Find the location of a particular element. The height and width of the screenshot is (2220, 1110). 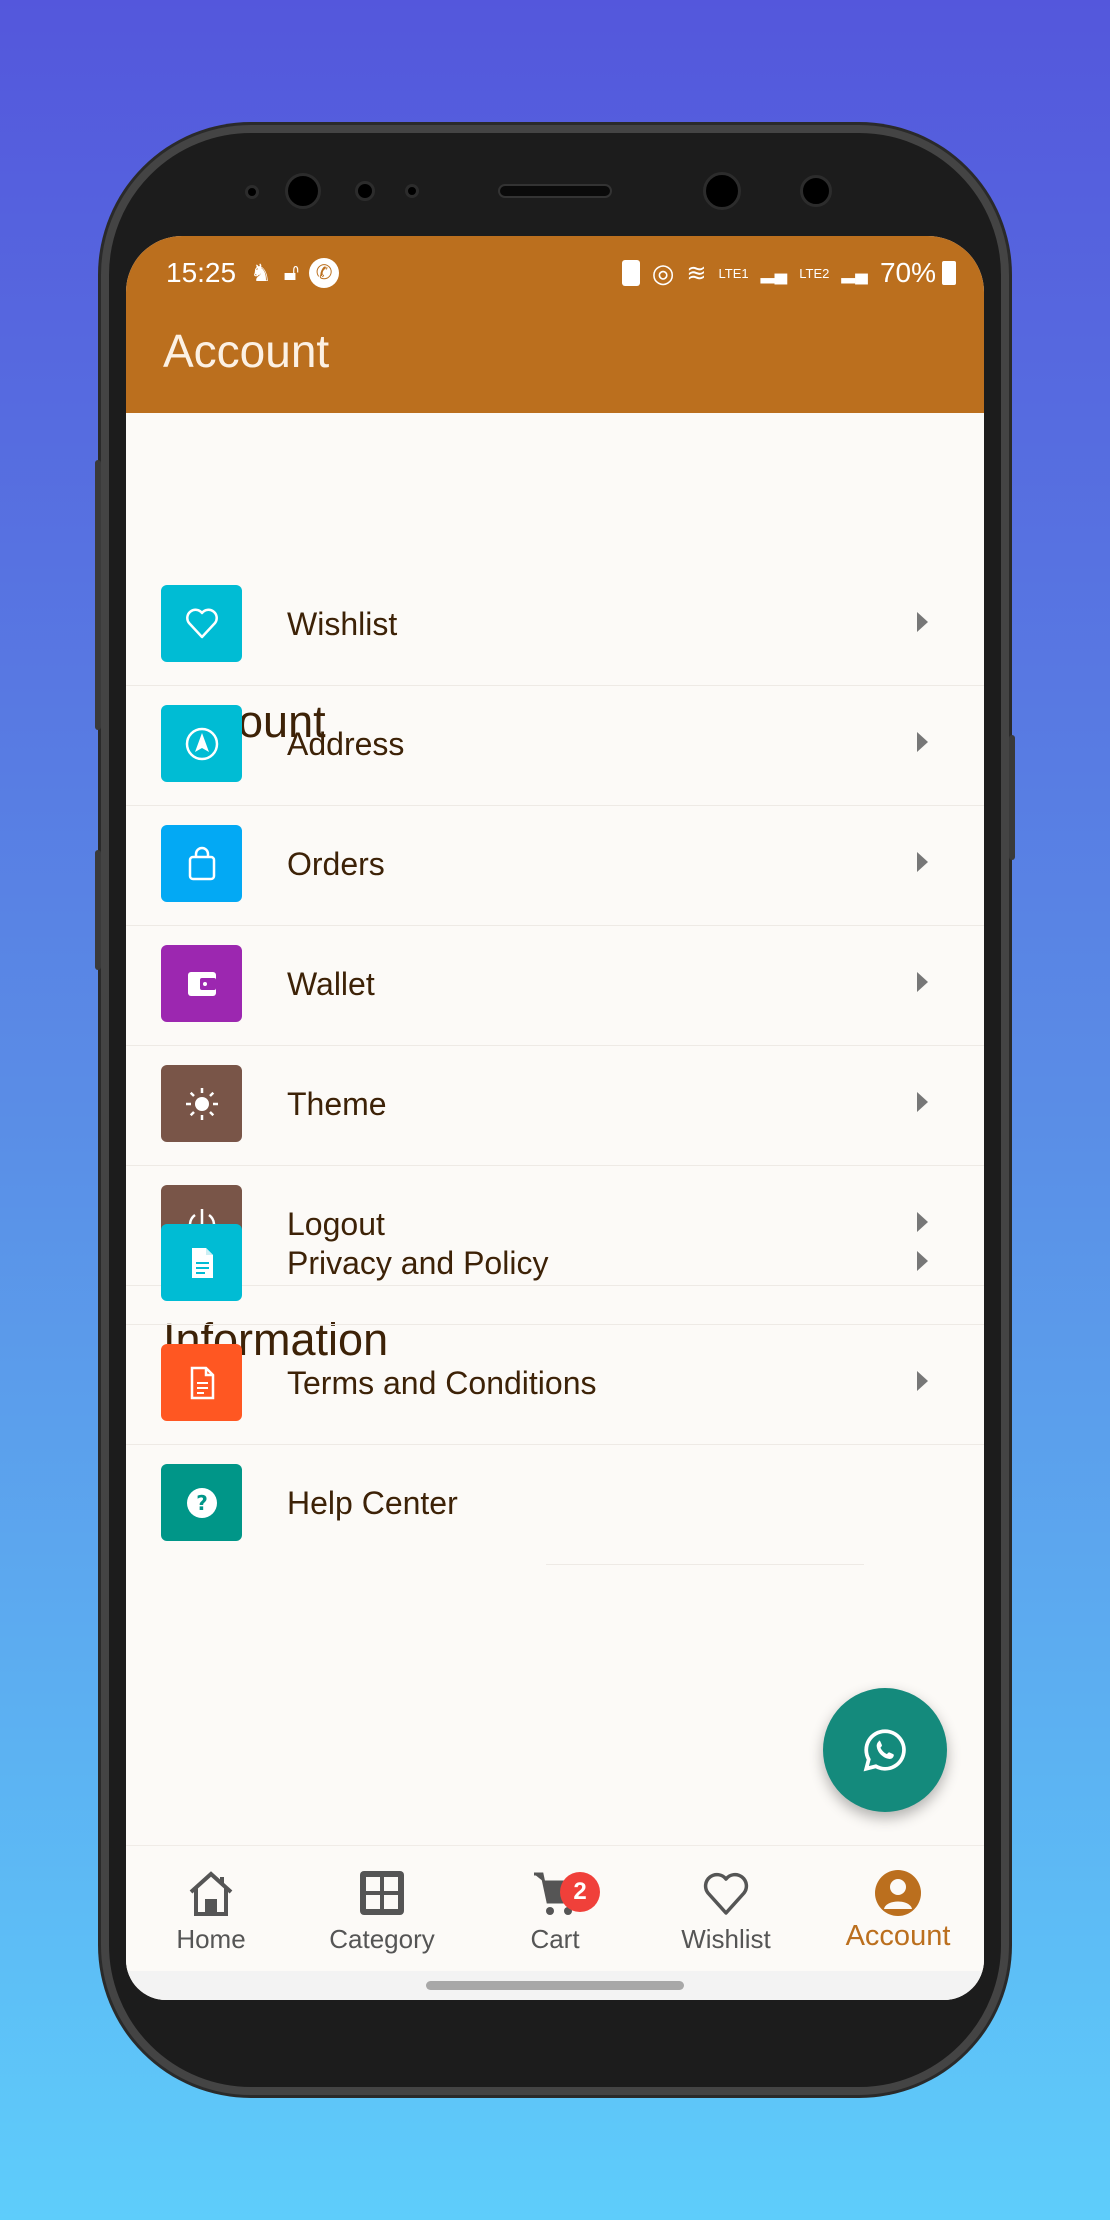

menu-item-address: Address is located at coordinates (555, 746).